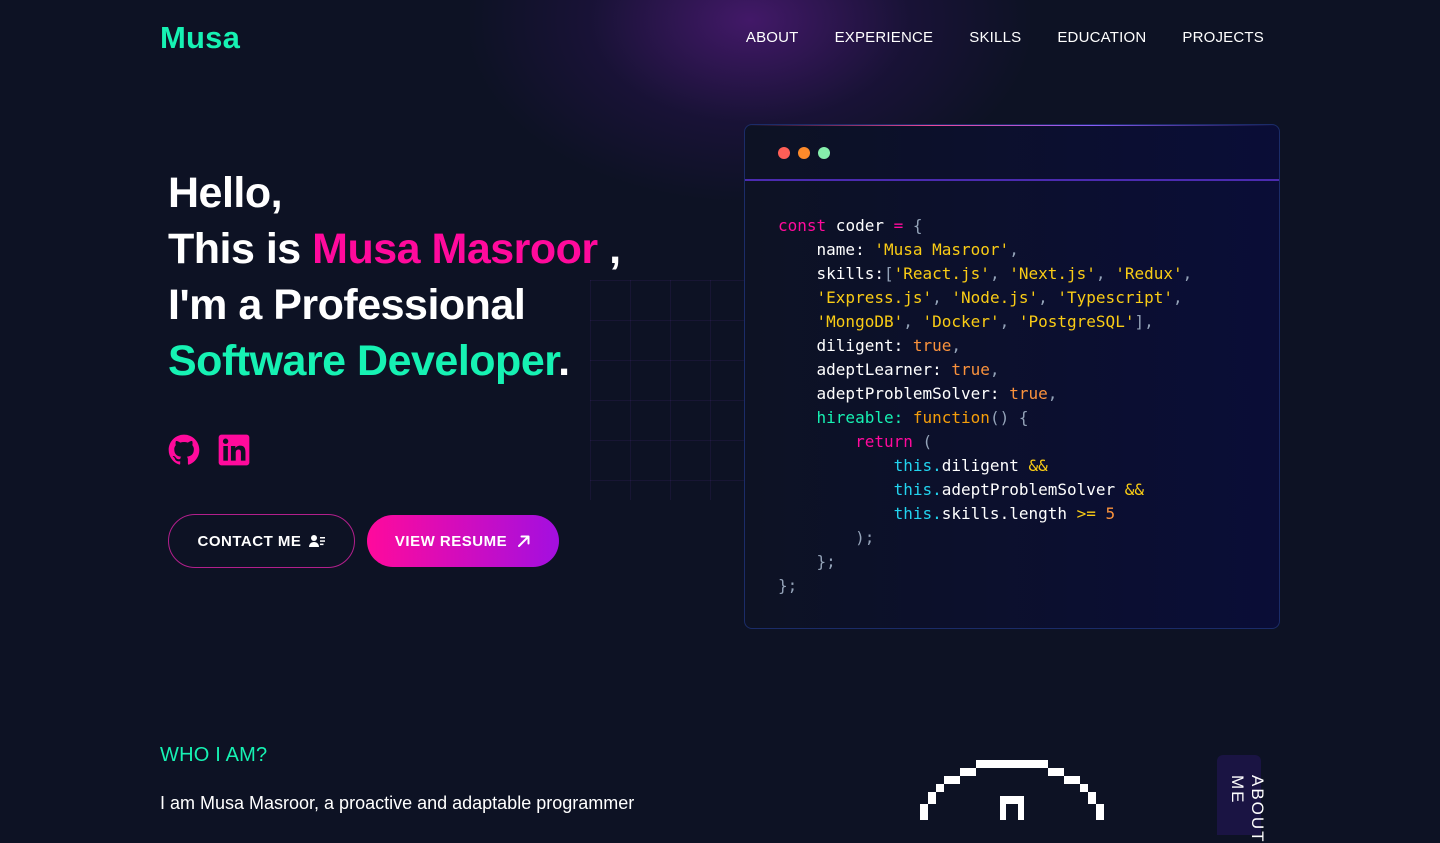 This screenshot has height=843, width=1440. I want to click on hero-role: Software Developer, so click(363, 361).